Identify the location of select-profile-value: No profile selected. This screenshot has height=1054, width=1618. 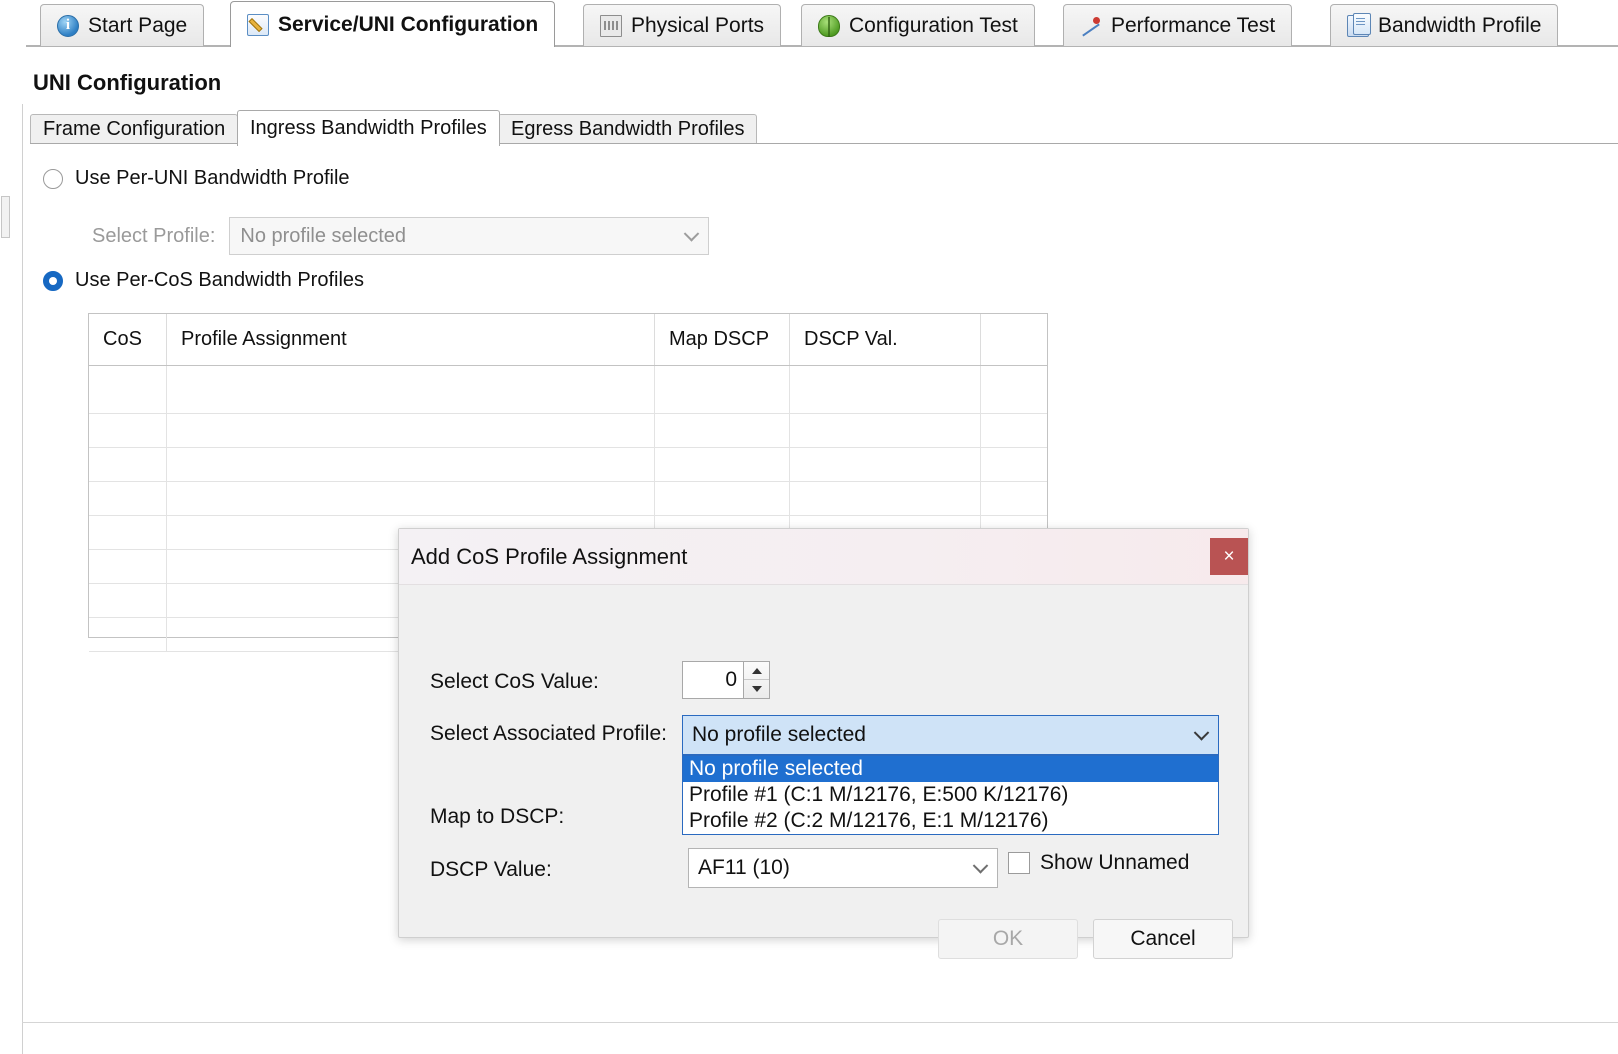
(323, 235).